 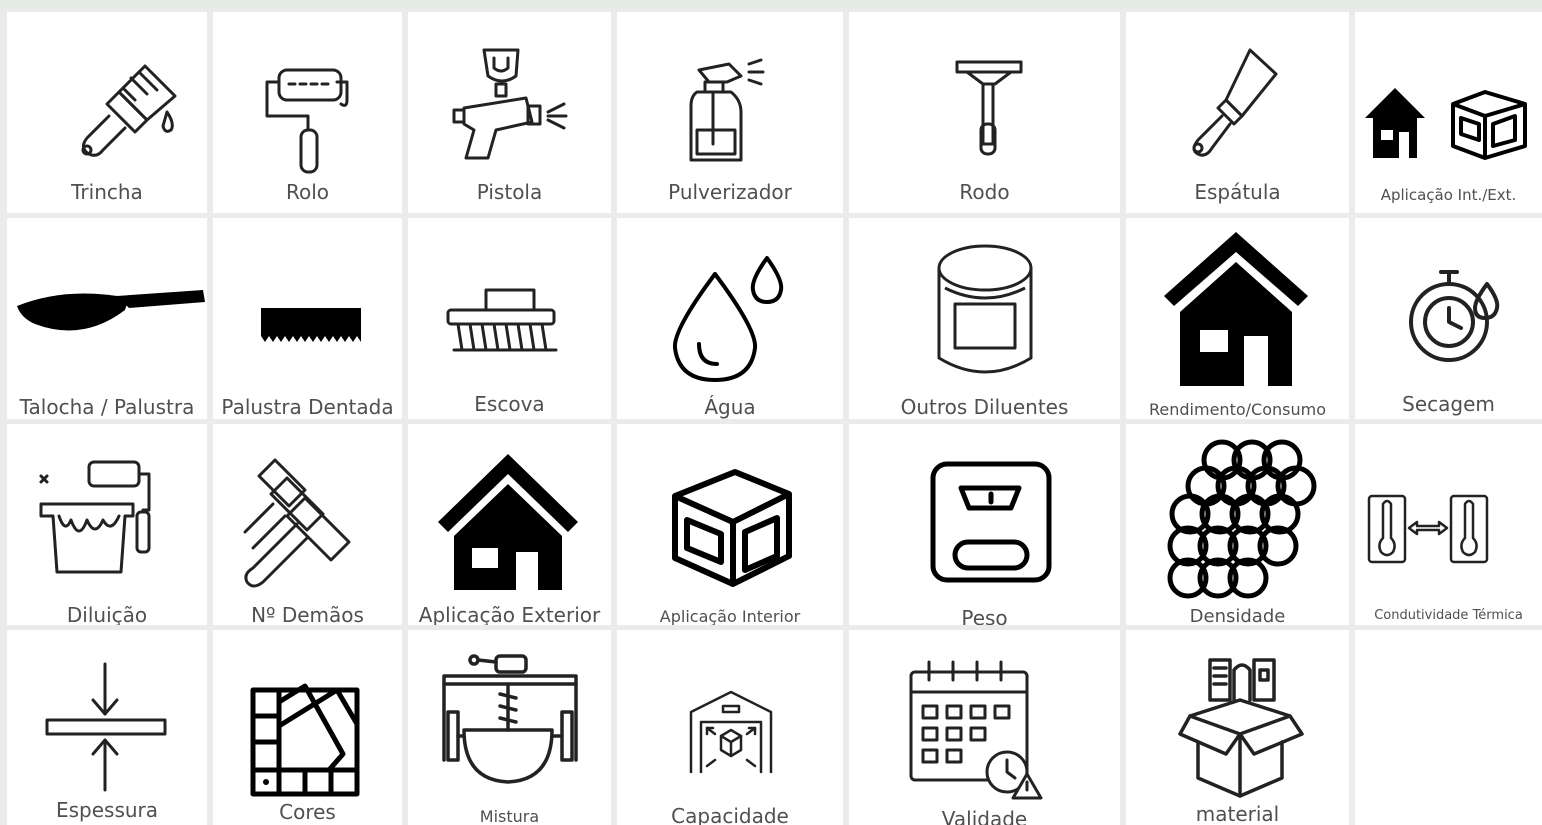 What do you see at coordinates (731, 732) in the screenshot?
I see `capacity-warehouse-icon` at bounding box center [731, 732].